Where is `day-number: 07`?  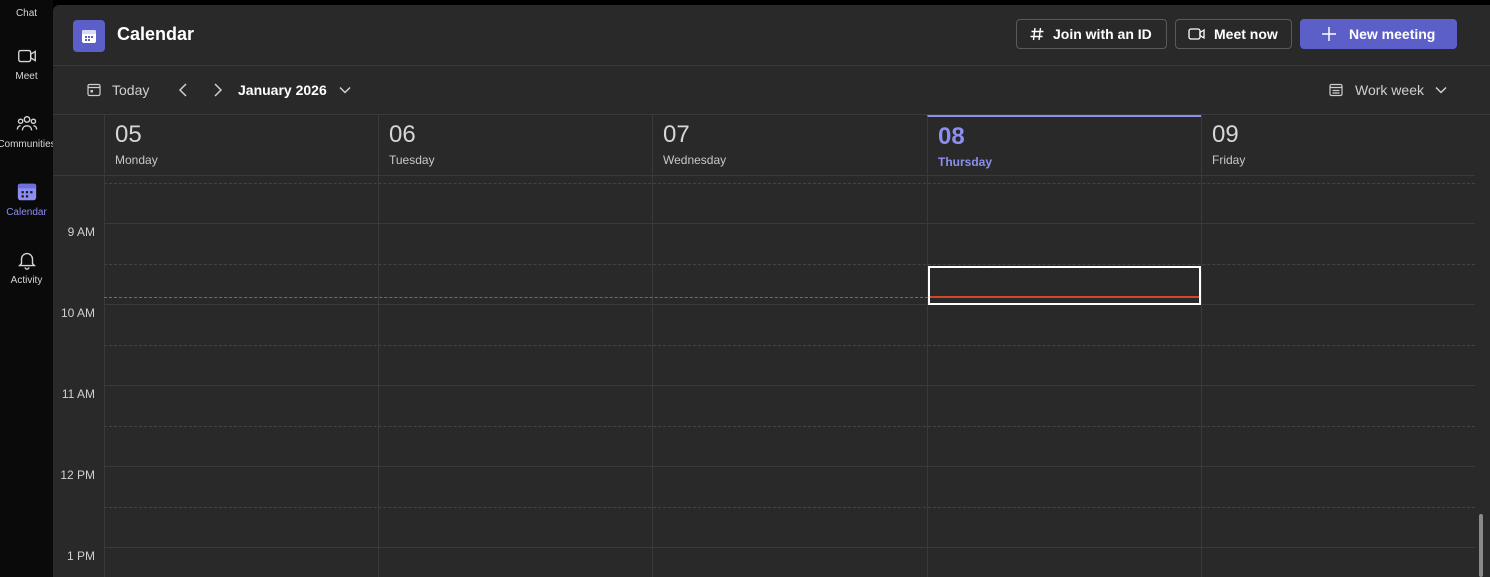 day-number: 07 is located at coordinates (676, 134).